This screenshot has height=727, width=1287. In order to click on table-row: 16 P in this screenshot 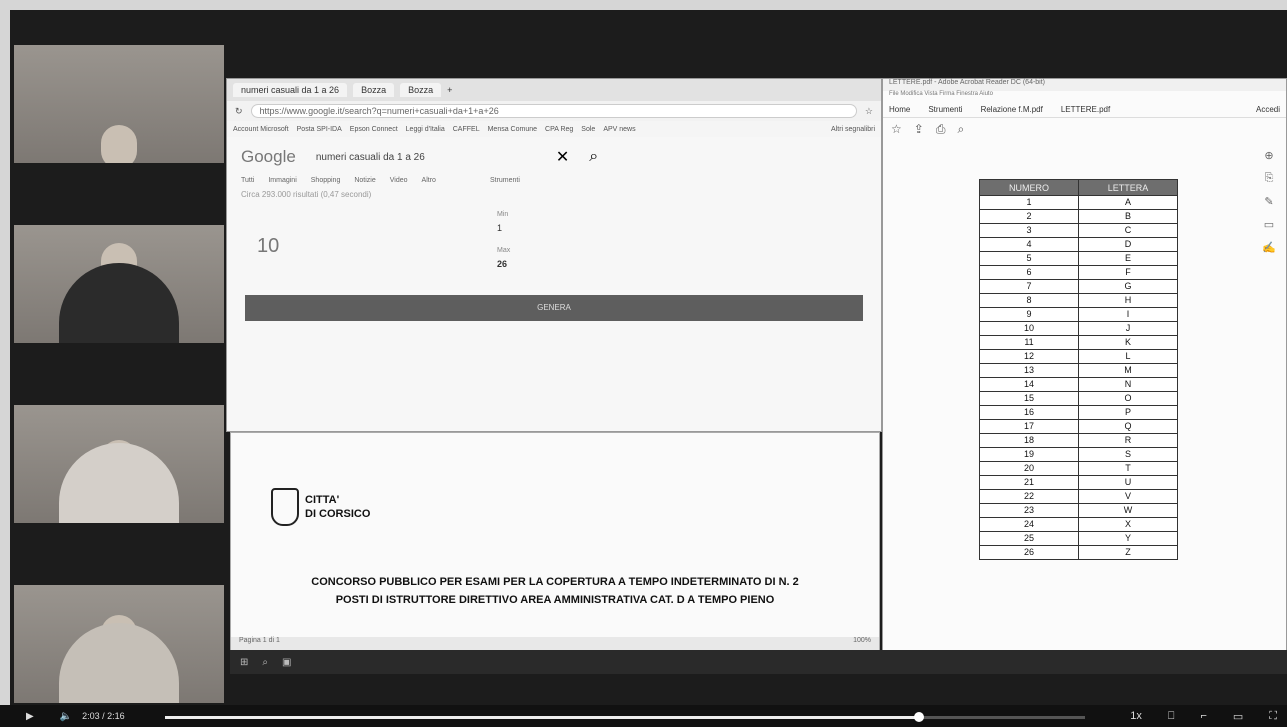, I will do `click(1078, 412)`.